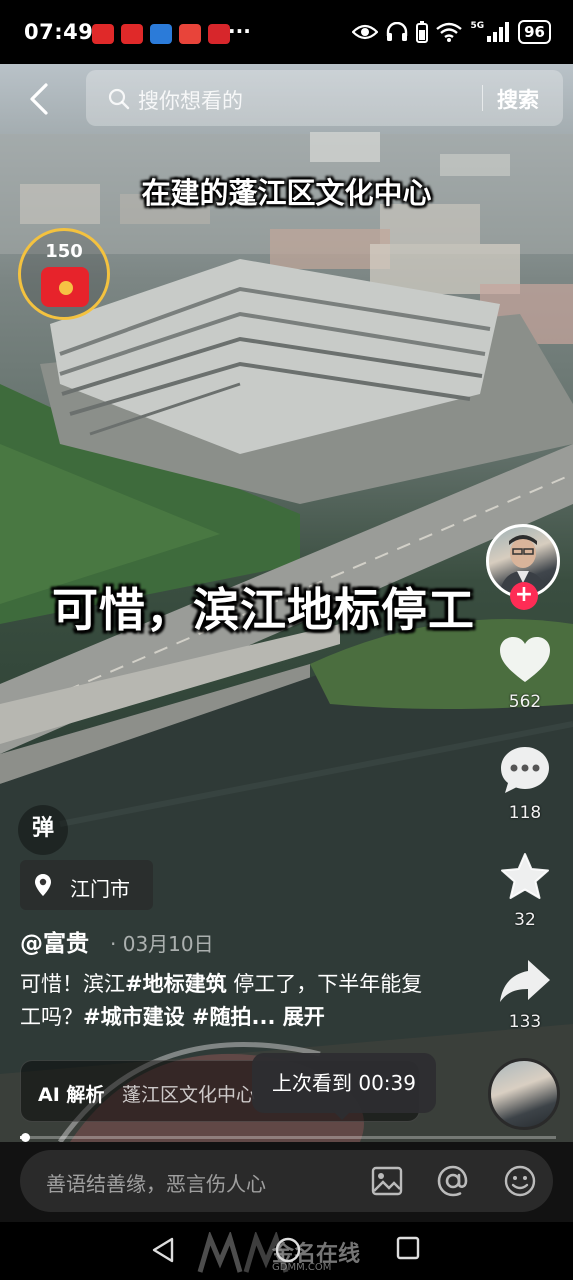 This screenshot has width=573, height=1280. I want to click on like-button: 562, so click(525, 674).